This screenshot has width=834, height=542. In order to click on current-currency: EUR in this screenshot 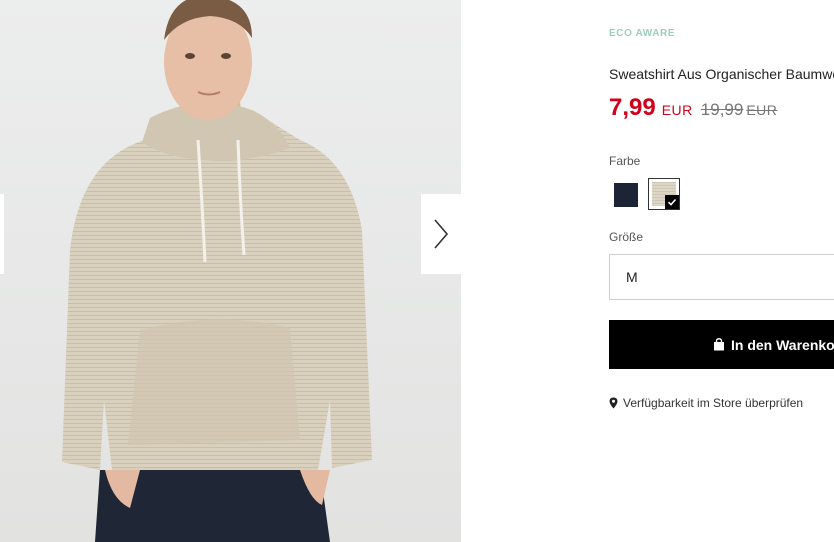, I will do `click(677, 110)`.